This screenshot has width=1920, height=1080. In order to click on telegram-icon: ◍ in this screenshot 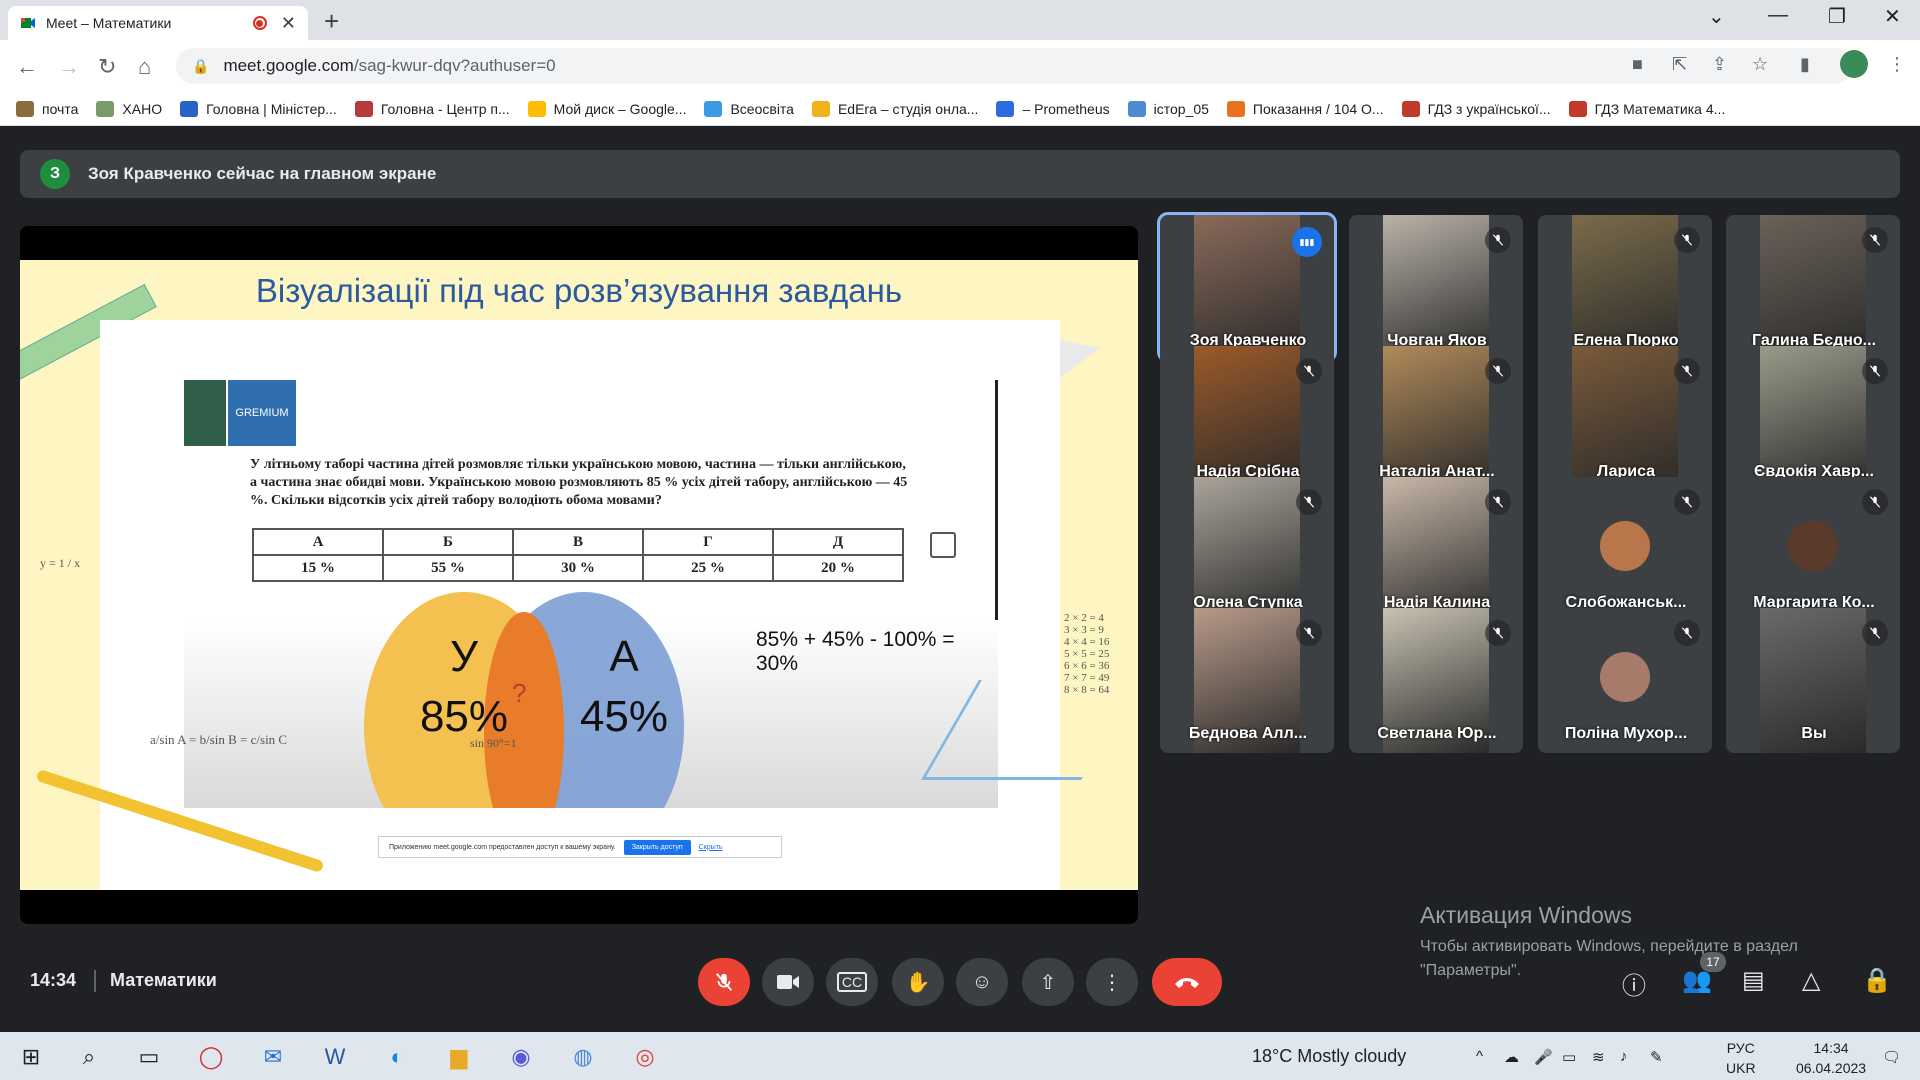, I will do `click(583, 1057)`.